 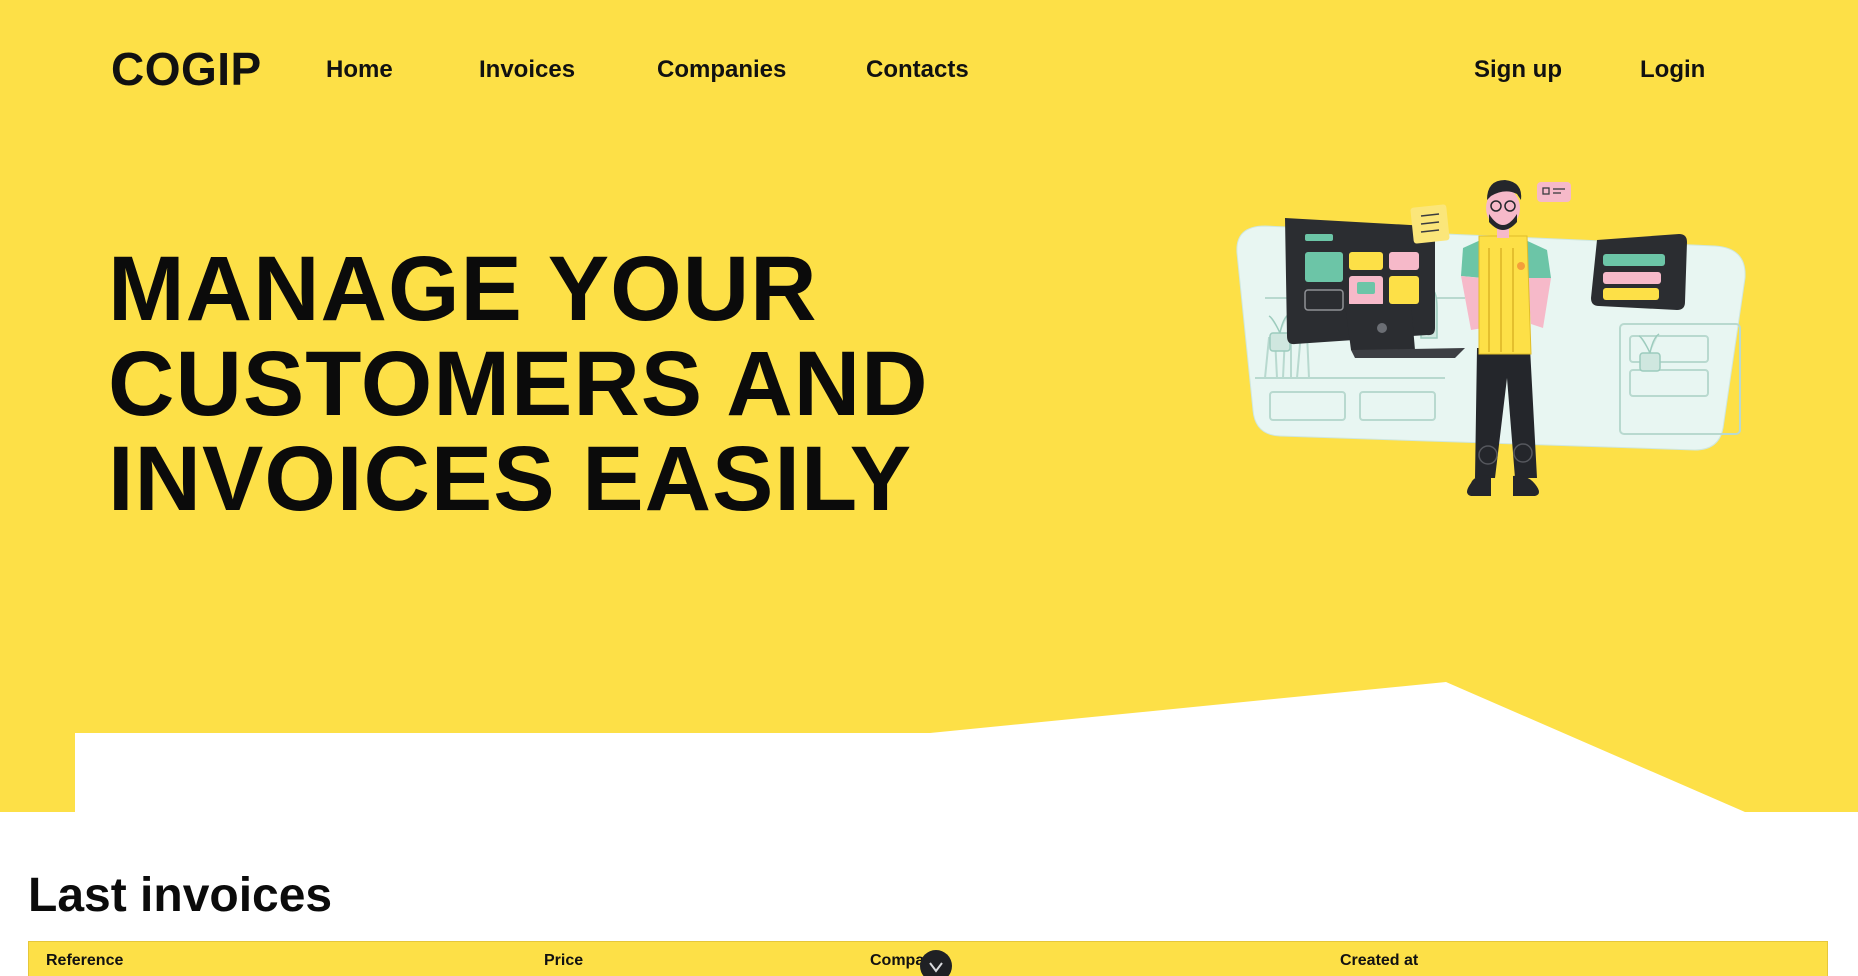 What do you see at coordinates (917, 70) in the screenshot?
I see `nav-contacts: Contacts` at bounding box center [917, 70].